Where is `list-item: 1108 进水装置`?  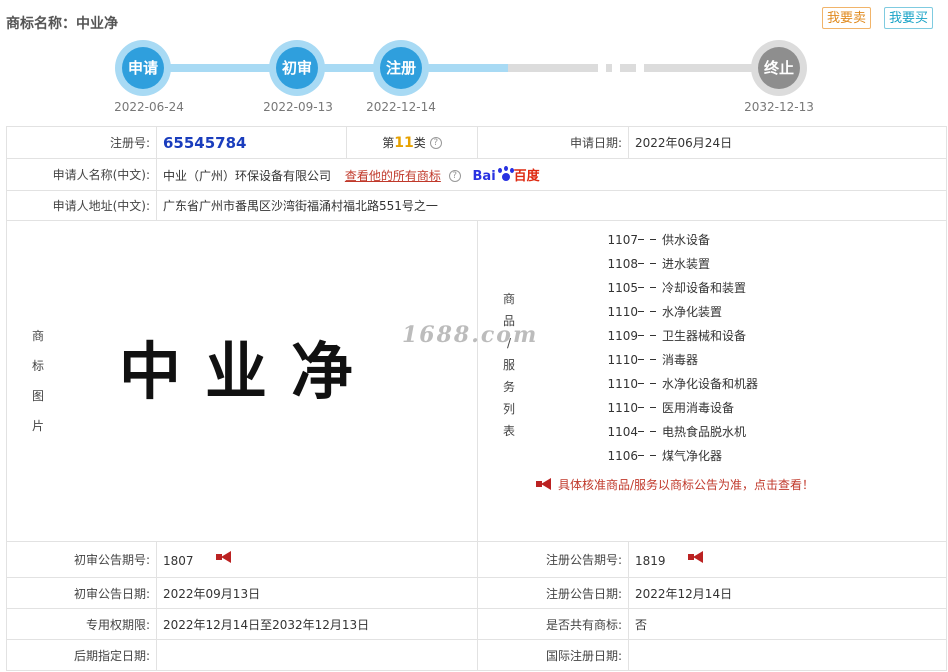
list-item: 1108 进水装置 is located at coordinates (659, 263).